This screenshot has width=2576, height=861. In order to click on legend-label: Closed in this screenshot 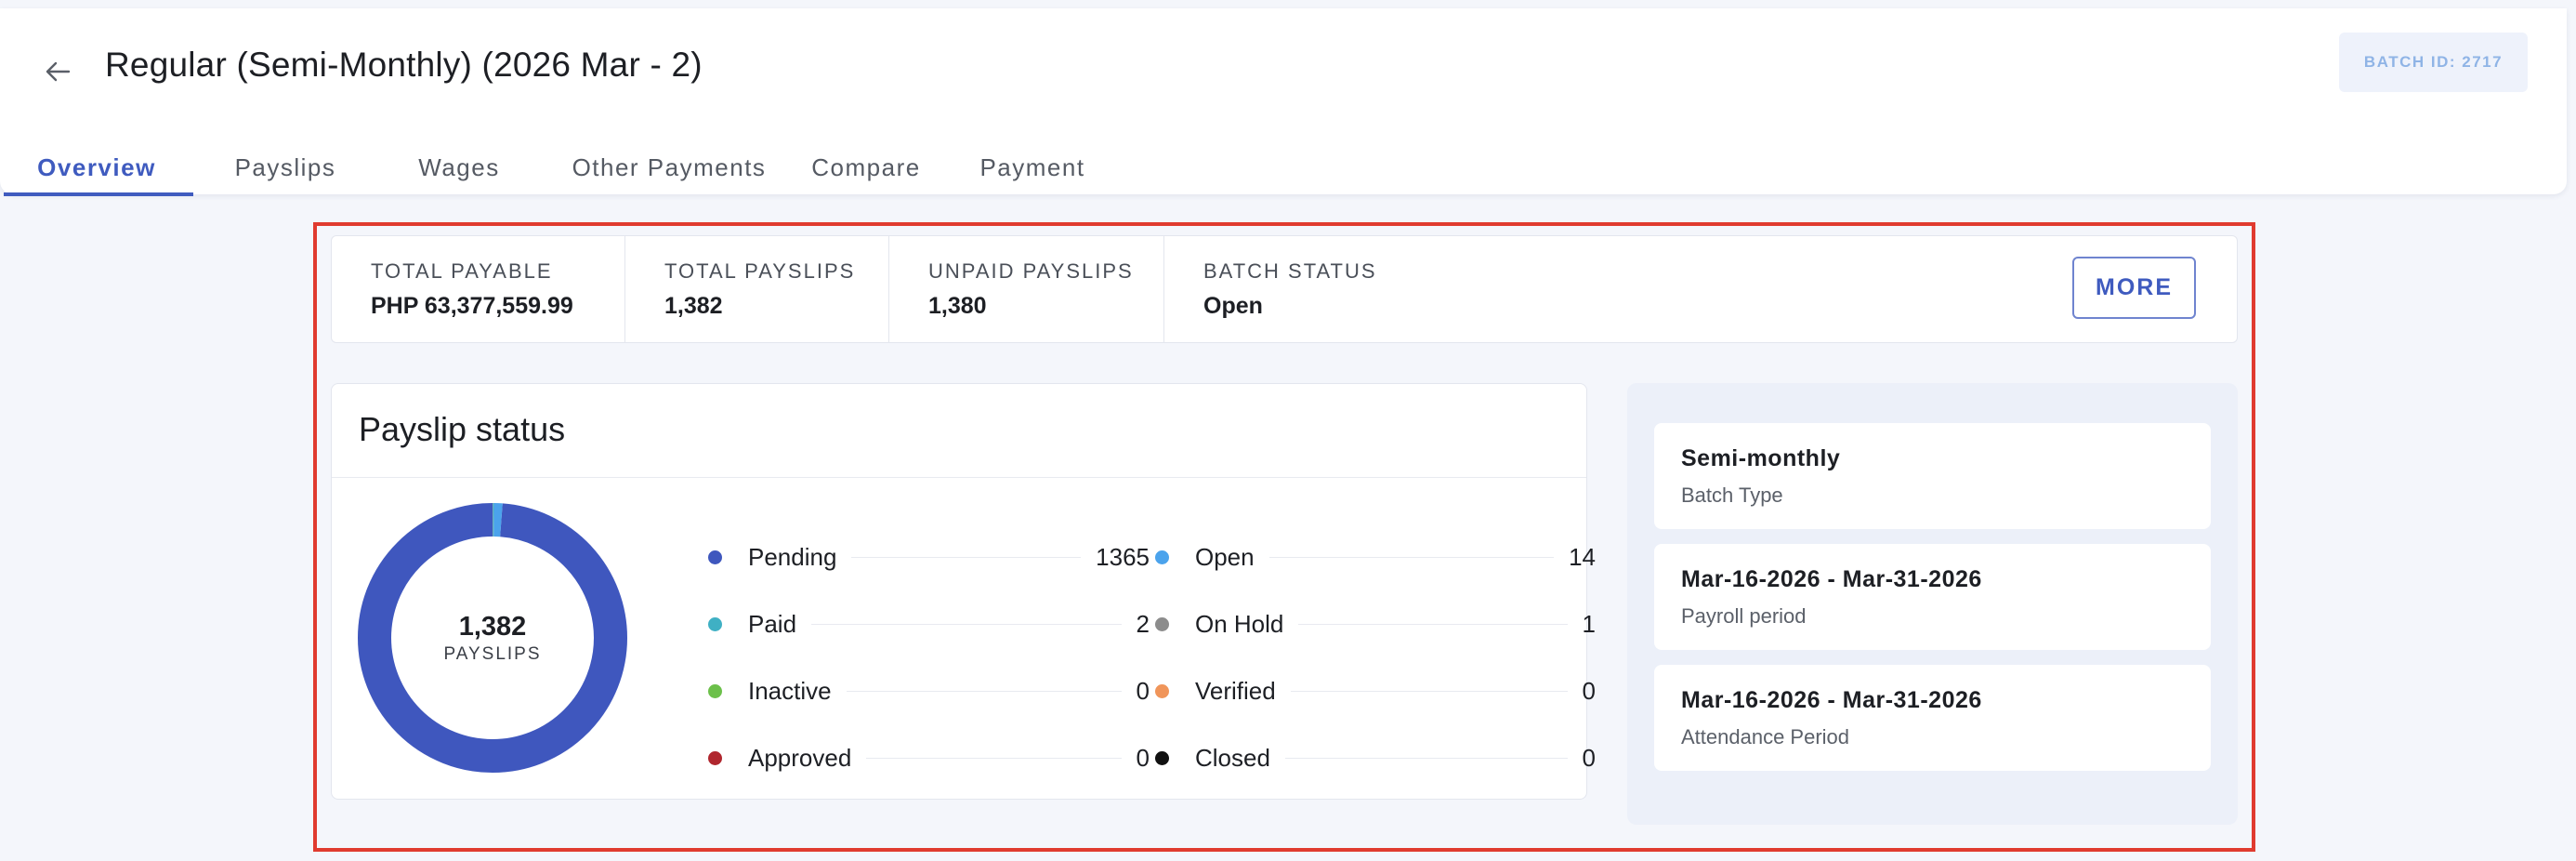, I will do `click(1232, 757)`.